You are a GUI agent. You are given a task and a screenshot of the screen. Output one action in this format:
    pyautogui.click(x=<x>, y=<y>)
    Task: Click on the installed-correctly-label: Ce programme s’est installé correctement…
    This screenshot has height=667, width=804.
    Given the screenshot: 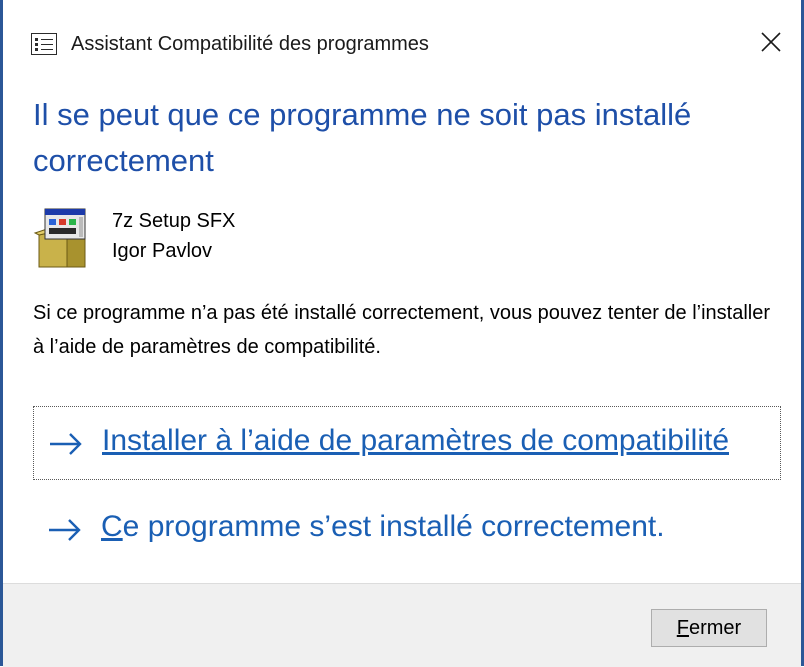 What is the action you would take?
    pyautogui.click(x=383, y=527)
    